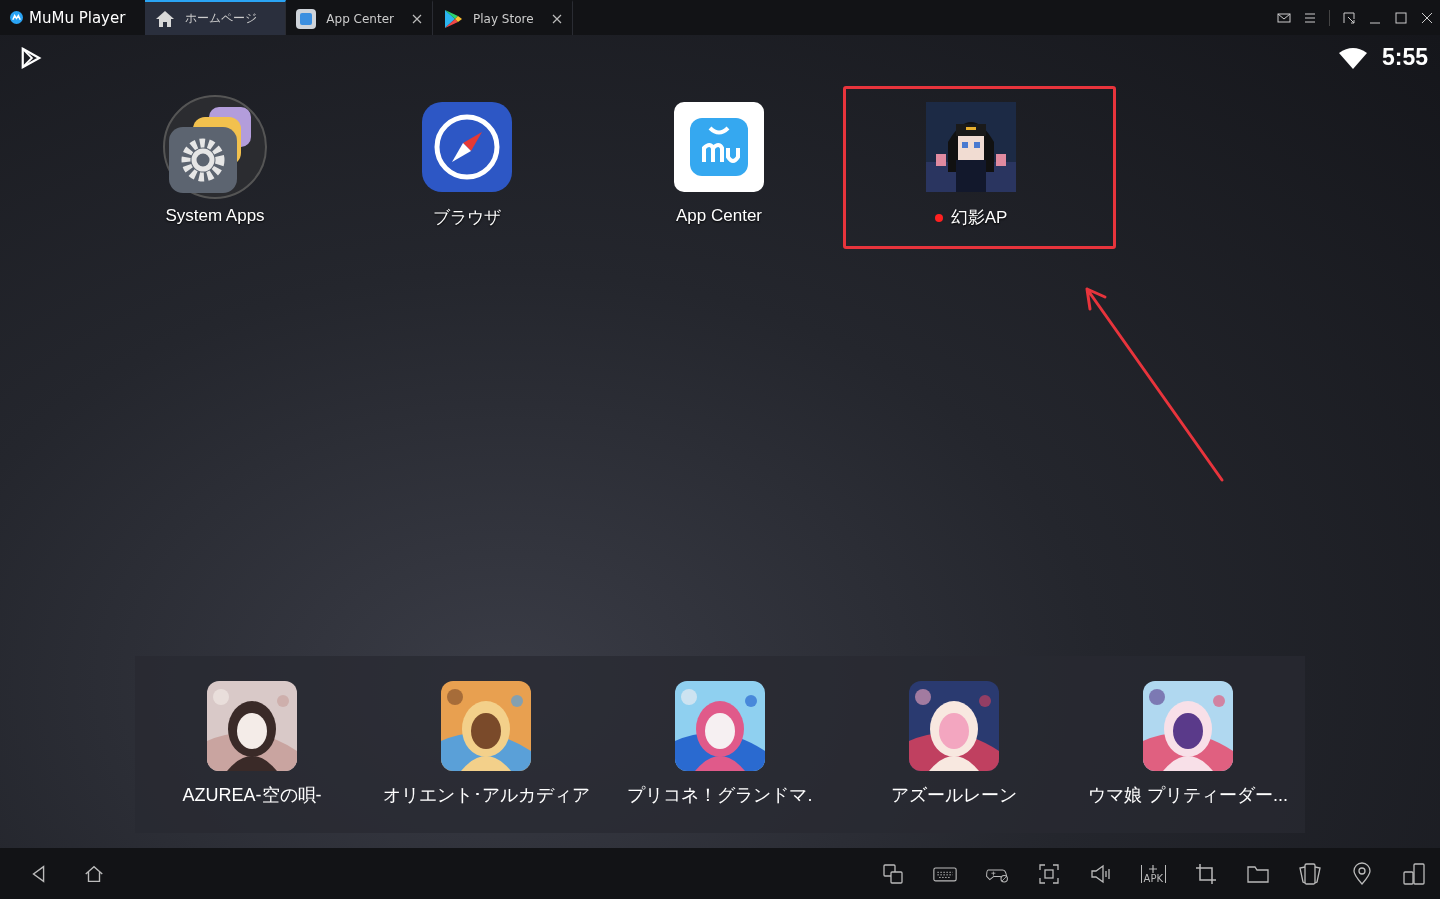  Describe the element at coordinates (216, 17) in the screenshot. I see `tab: ホームページ` at that location.